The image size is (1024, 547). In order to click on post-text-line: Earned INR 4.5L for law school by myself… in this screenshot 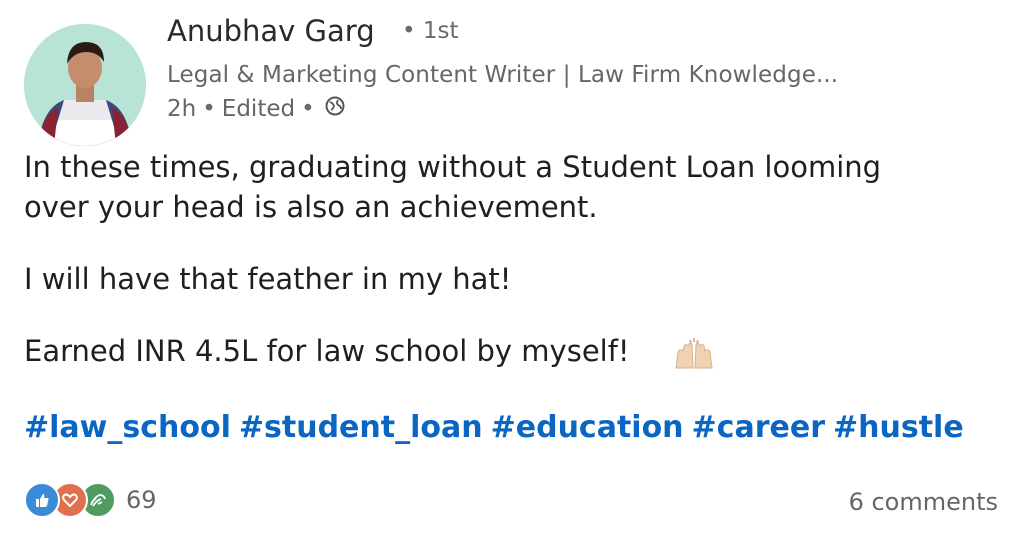, I will do `click(327, 351)`.